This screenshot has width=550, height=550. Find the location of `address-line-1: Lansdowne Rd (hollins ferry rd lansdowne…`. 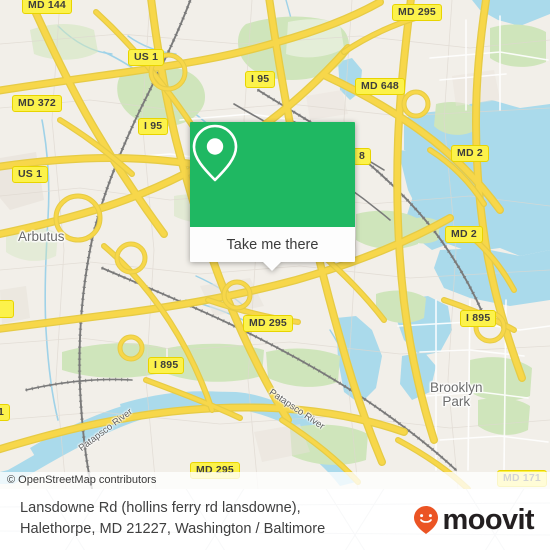

address-line-1: Lansdowne Rd (hollins ferry rd lansdowne… is located at coordinates (160, 508).